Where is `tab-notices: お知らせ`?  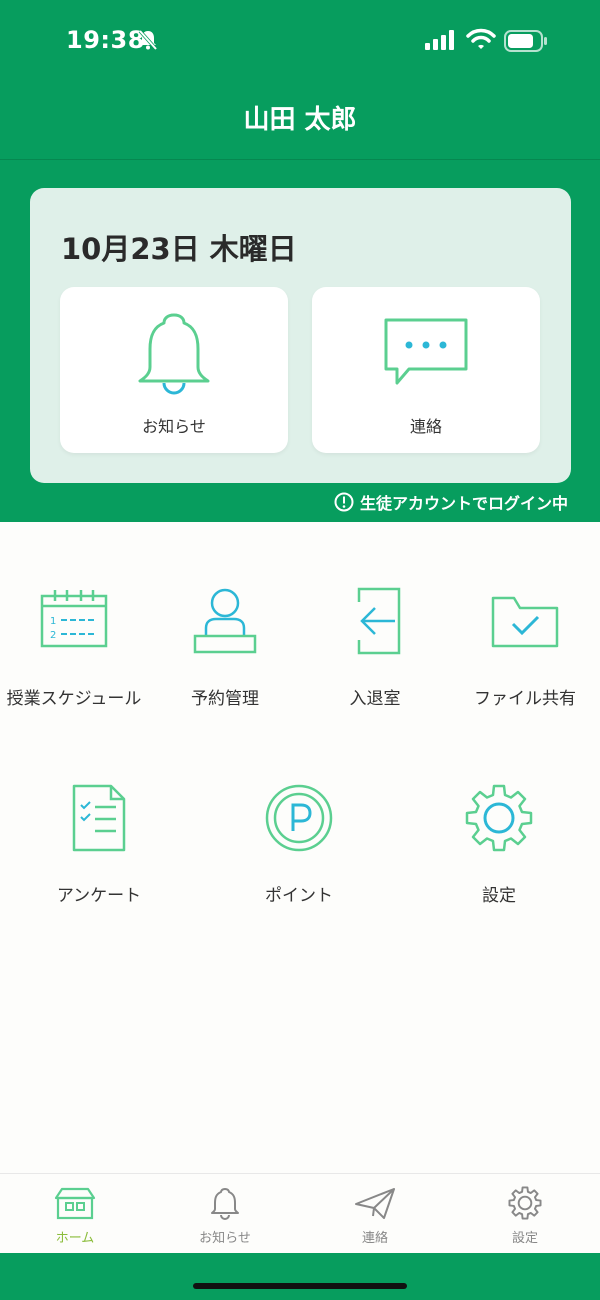 tab-notices: お知らせ is located at coordinates (225, 1214).